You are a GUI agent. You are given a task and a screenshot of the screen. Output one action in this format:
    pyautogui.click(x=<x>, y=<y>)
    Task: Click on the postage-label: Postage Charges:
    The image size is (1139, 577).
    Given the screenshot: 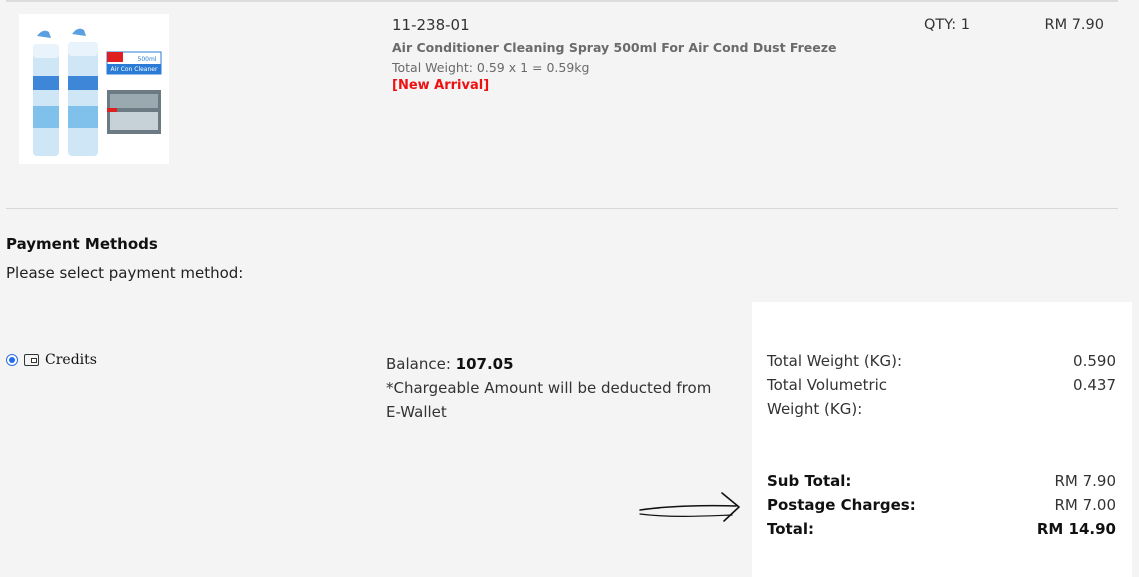 What is the action you would take?
    pyautogui.click(x=841, y=505)
    